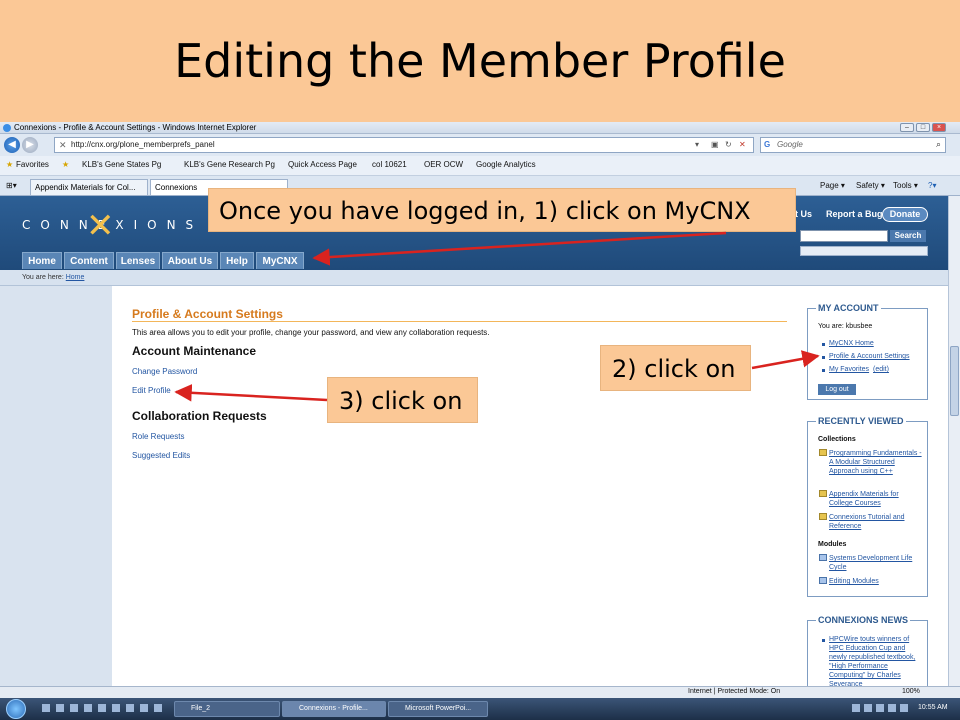 This screenshot has width=960, height=720. I want to click on fav-link-analytics: Google Analytics, so click(506, 164).